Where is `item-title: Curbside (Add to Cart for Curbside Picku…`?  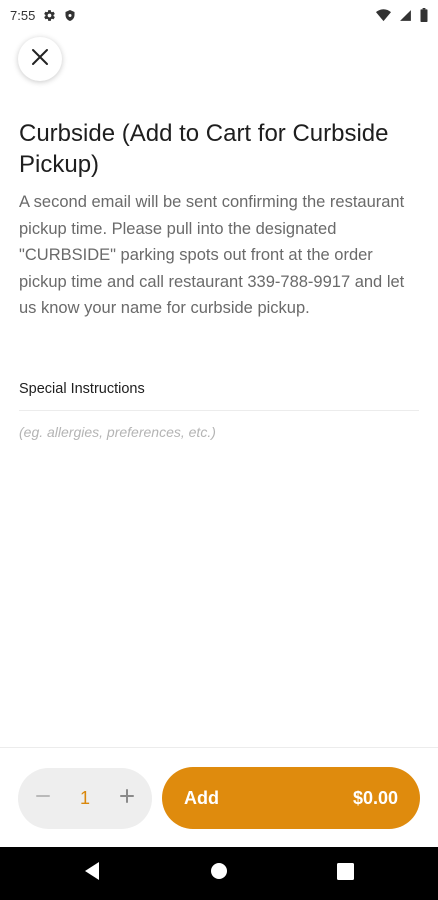 item-title: Curbside (Add to Cart for Curbside Picku… is located at coordinates (204, 149).